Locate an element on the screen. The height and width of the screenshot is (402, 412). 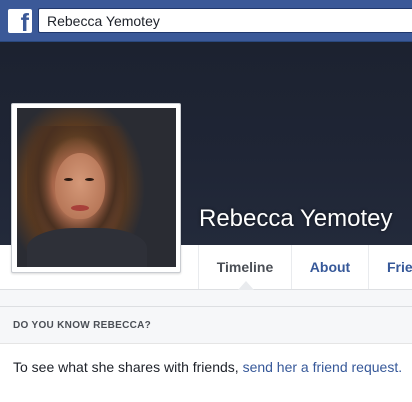
profile-picture-lips is located at coordinates (80, 208).